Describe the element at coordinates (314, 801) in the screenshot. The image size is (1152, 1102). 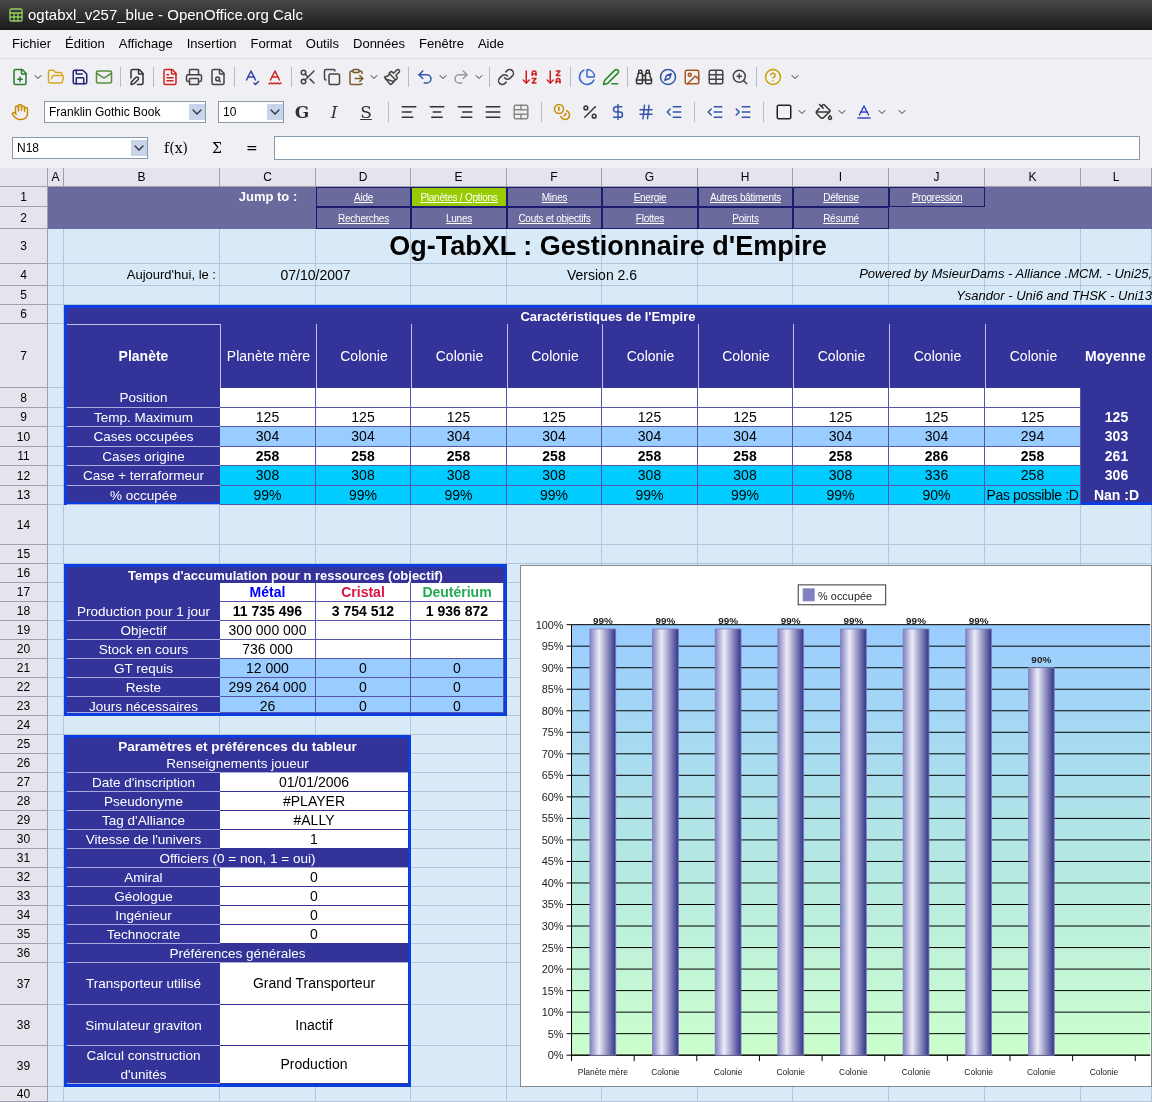
I see `setting-value: #PLAYER` at that location.